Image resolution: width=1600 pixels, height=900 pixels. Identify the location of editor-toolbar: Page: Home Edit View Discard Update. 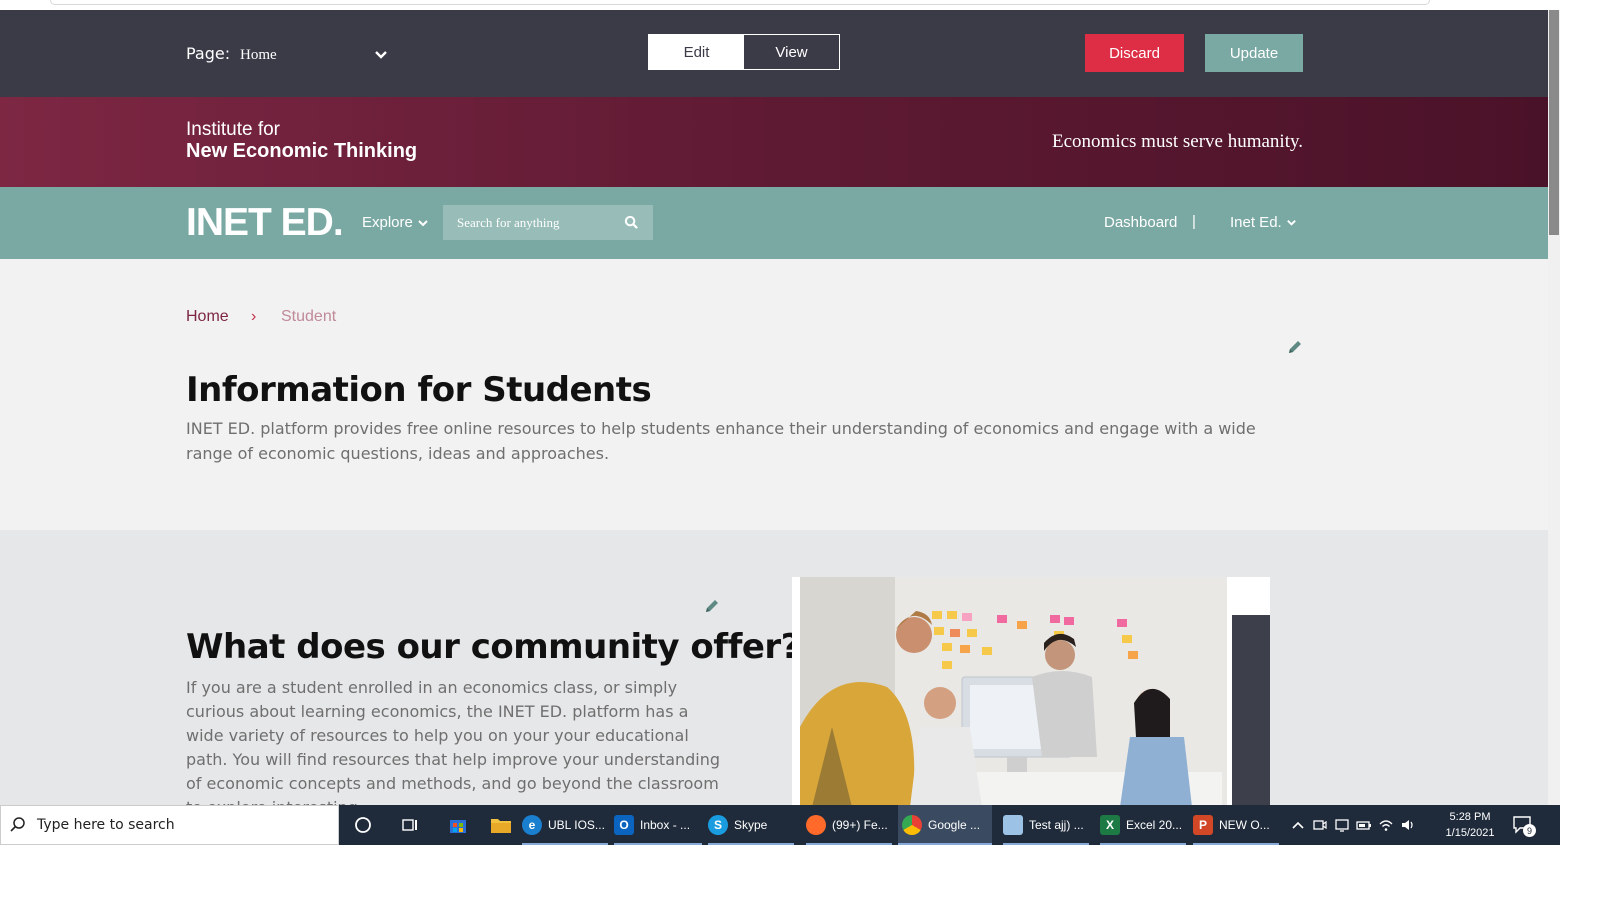
(774, 53).